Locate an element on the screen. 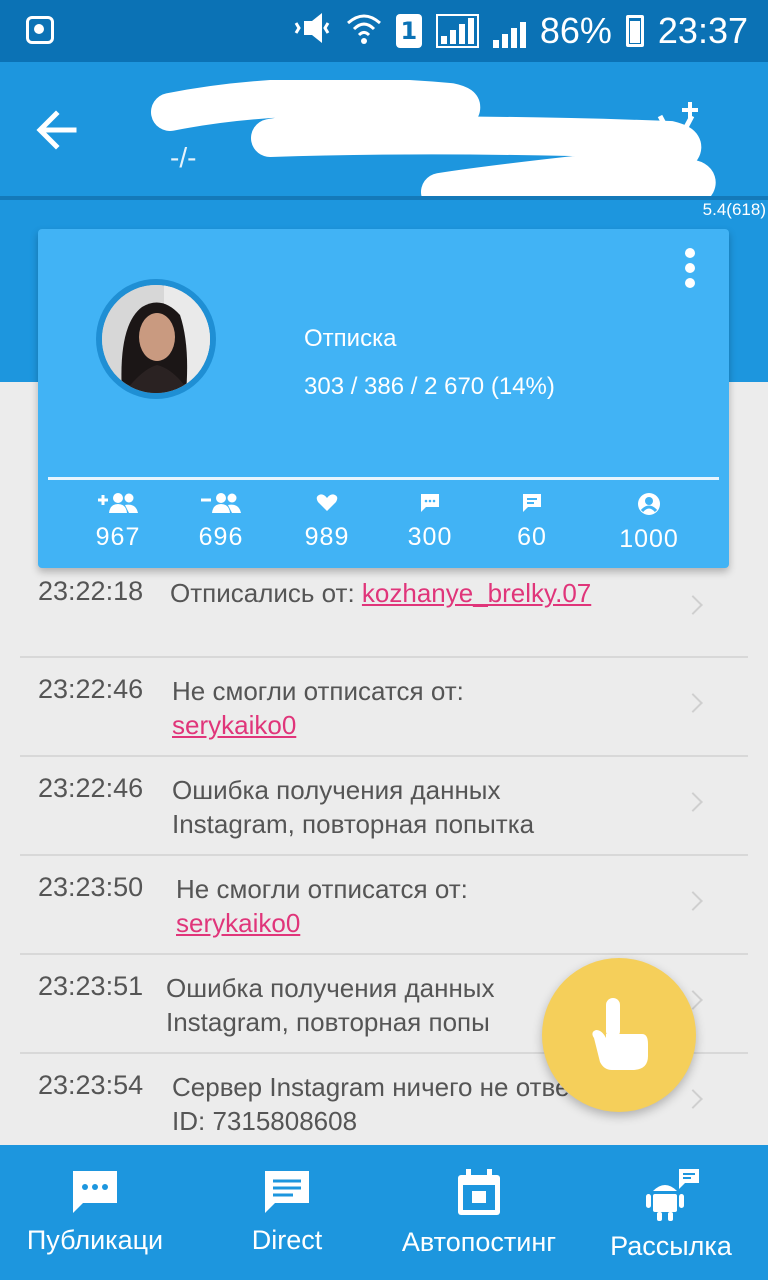 Image resolution: width=768 pixels, height=1280 pixels. clock: 23:37 is located at coordinates (702, 30).